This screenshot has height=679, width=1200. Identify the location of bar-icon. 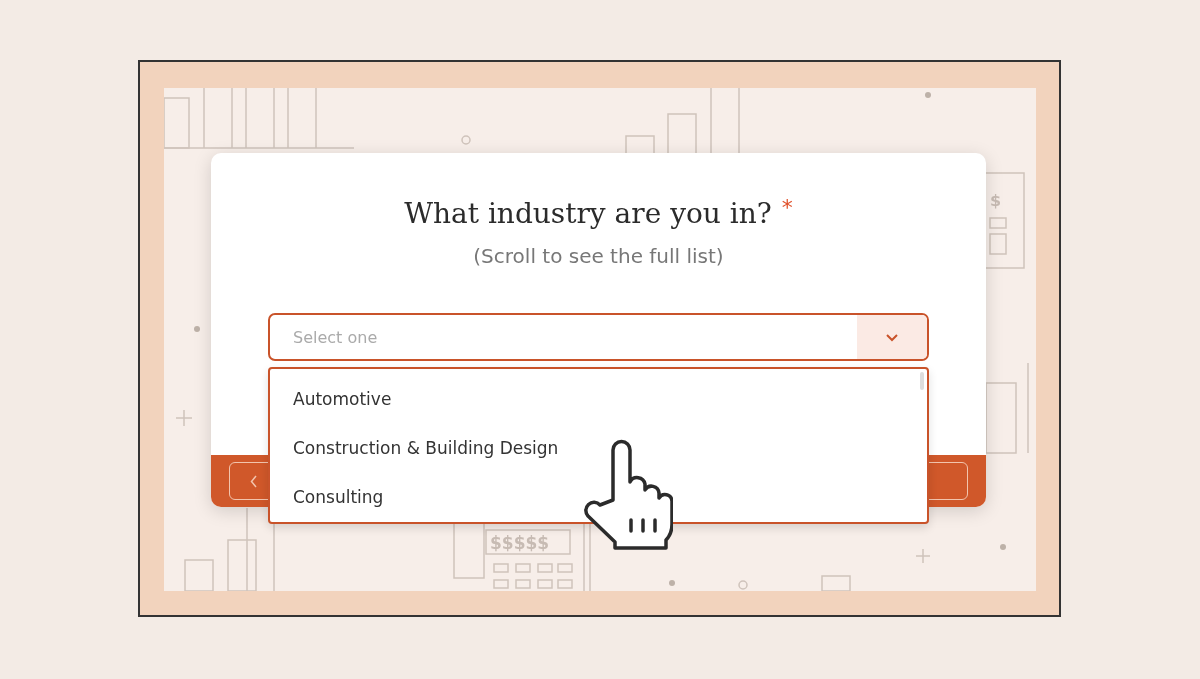
(836, 583).